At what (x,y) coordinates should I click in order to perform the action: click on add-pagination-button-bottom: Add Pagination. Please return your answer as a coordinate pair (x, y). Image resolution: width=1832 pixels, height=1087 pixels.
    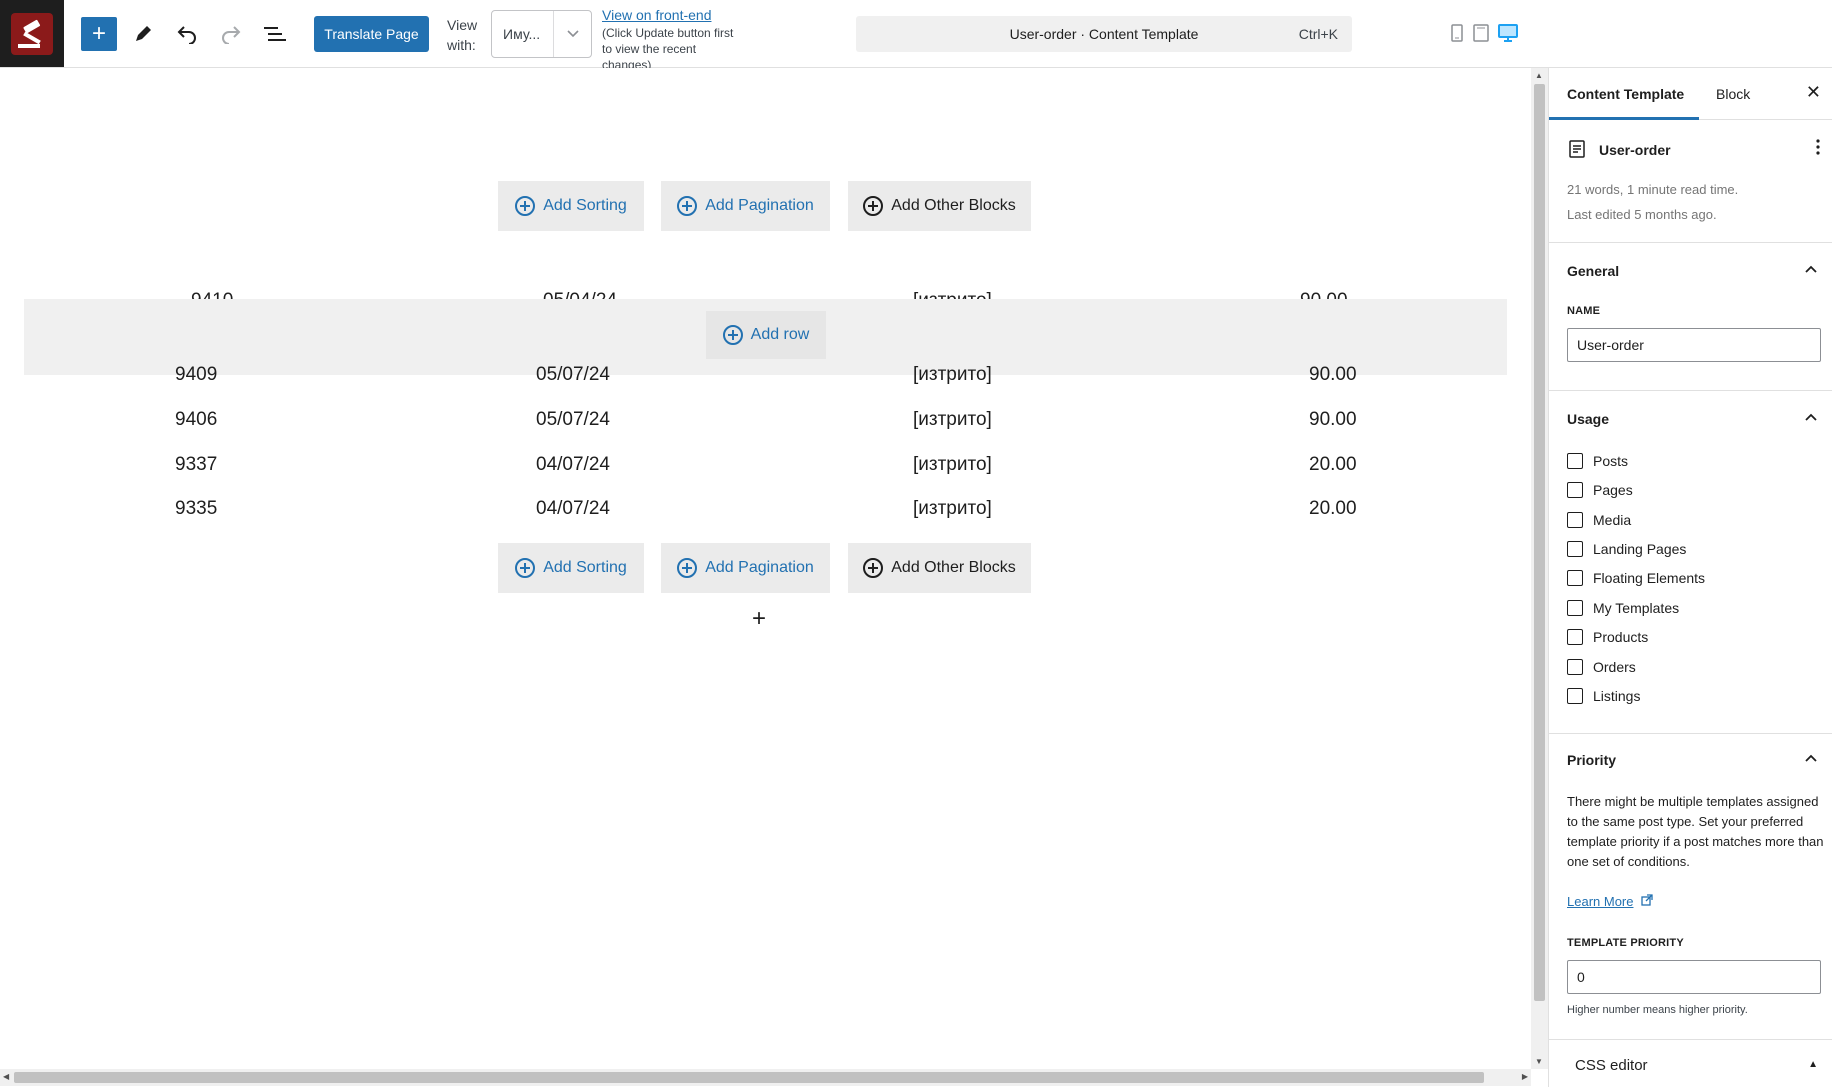
    Looking at the image, I should click on (745, 568).